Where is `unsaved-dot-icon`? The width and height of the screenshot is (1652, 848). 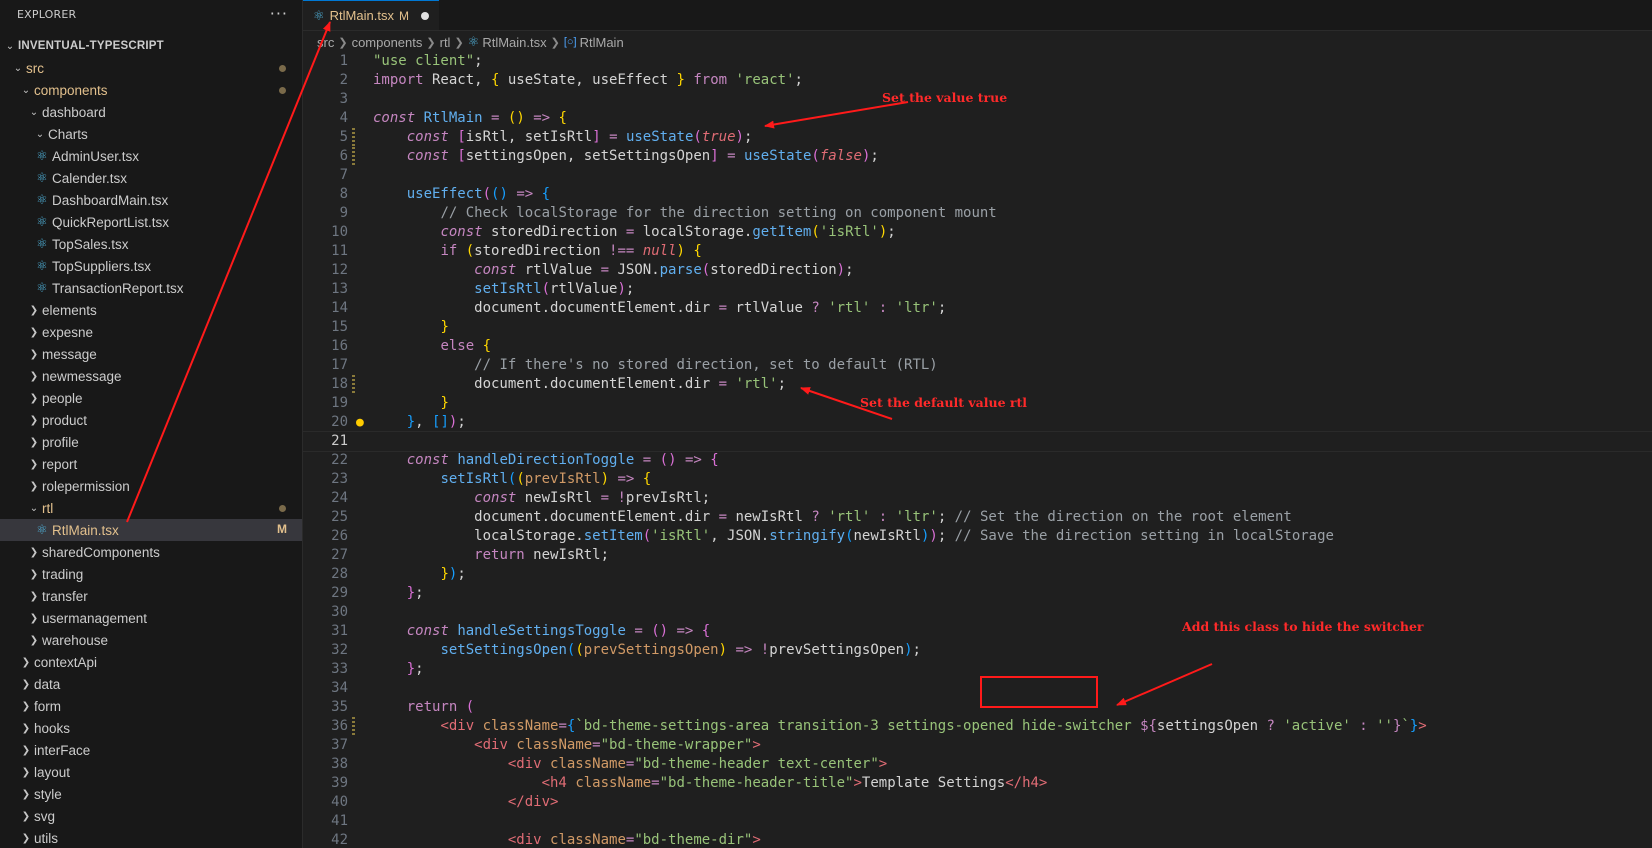 unsaved-dot-icon is located at coordinates (424, 15).